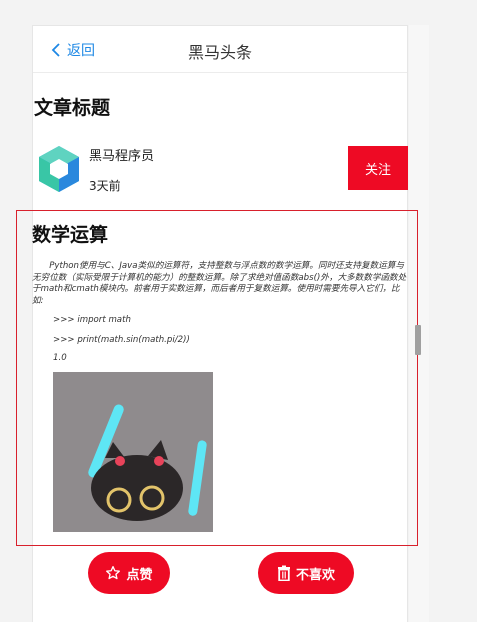  What do you see at coordinates (121, 340) in the screenshot?
I see `code-line: >>> print(math.sin(math.pi/2))` at bounding box center [121, 340].